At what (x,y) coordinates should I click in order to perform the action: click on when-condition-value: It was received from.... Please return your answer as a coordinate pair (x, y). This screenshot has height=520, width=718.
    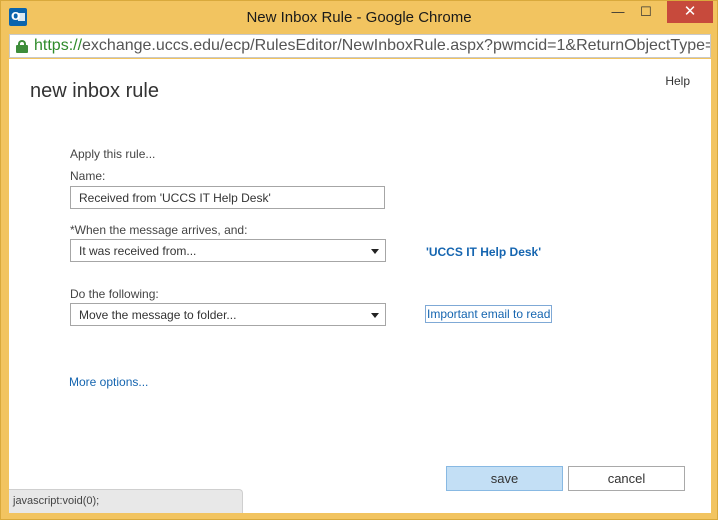
    Looking at the image, I should click on (138, 251).